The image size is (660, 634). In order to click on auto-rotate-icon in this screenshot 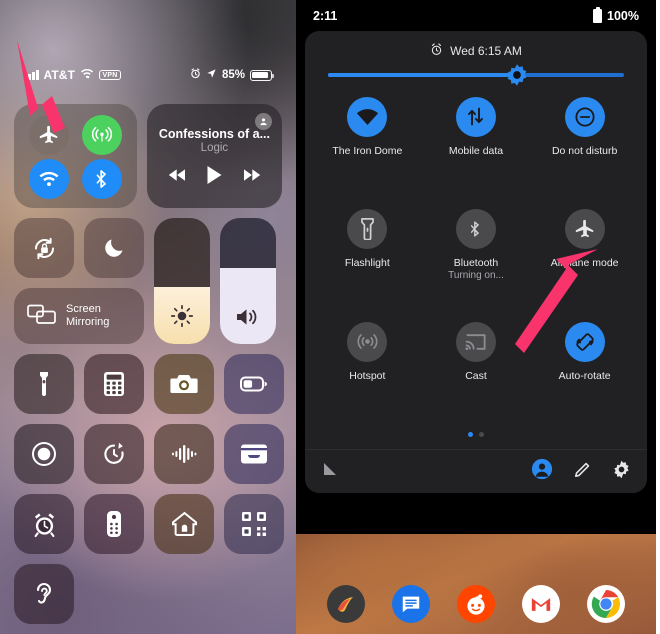, I will do `click(584, 341)`.